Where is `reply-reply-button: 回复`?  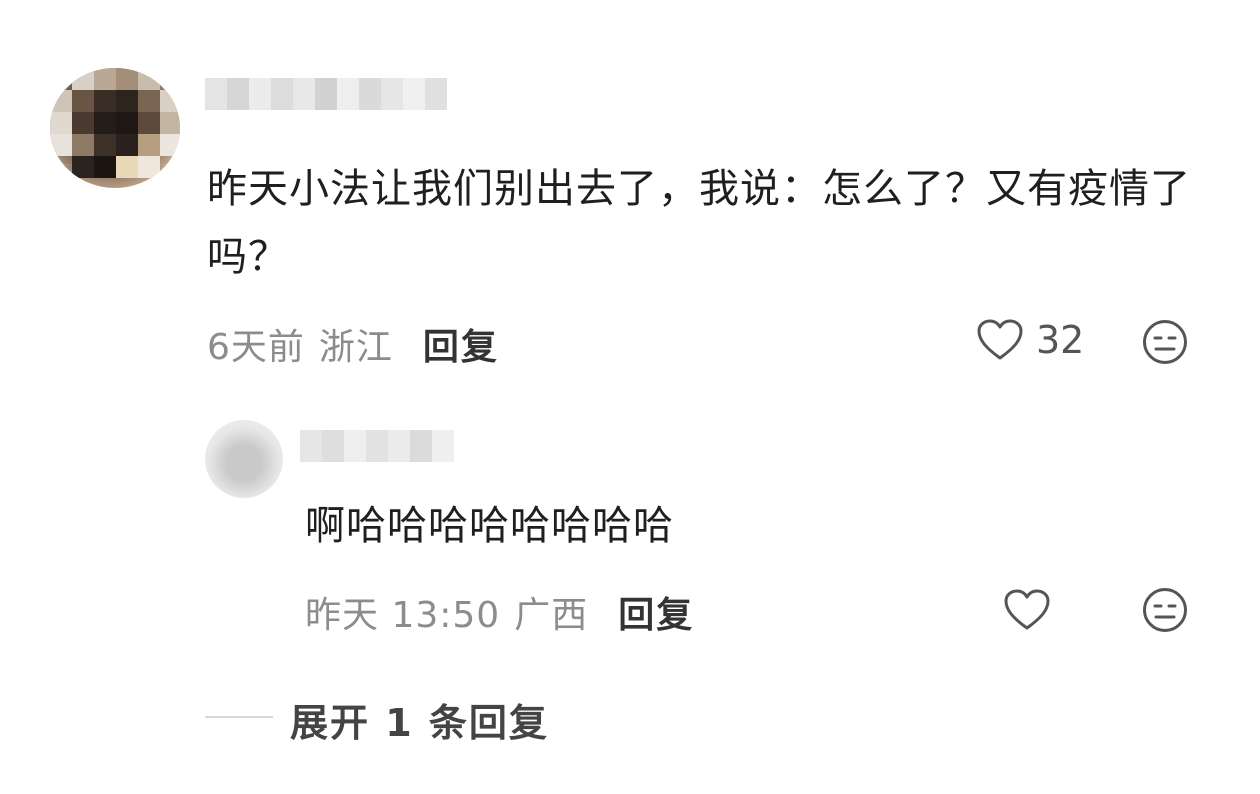
reply-reply-button: 回复 is located at coordinates (656, 612).